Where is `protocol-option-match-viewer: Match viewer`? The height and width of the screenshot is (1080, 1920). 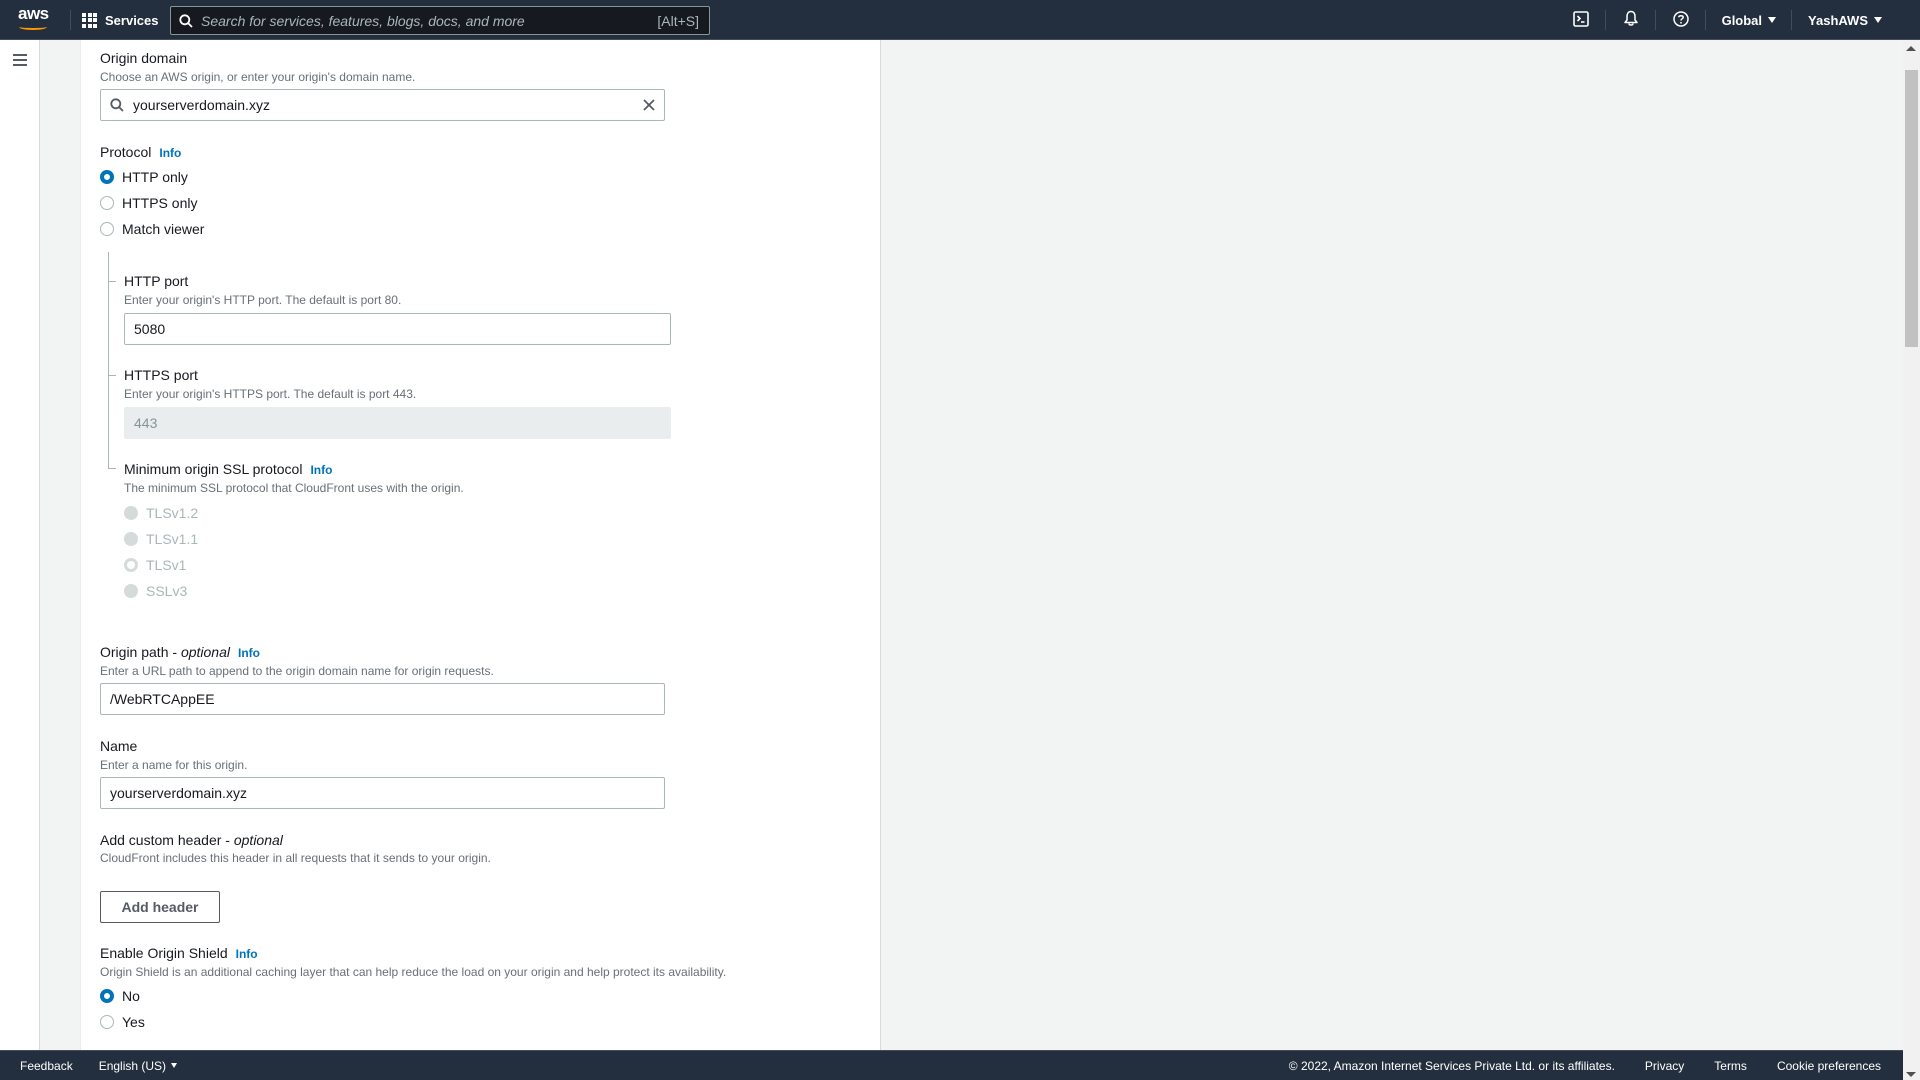
protocol-option-match-viewer: Match viewer is located at coordinates (152, 229).